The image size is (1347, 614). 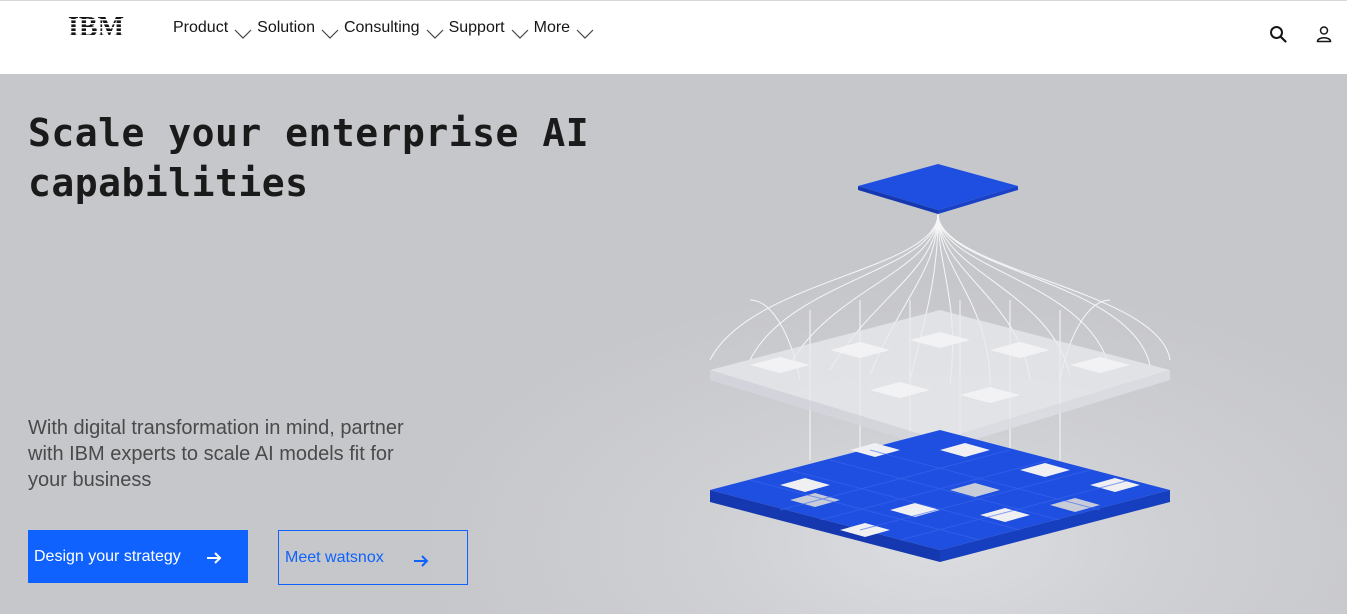 I want to click on header-actions, so click(x=1301, y=34).